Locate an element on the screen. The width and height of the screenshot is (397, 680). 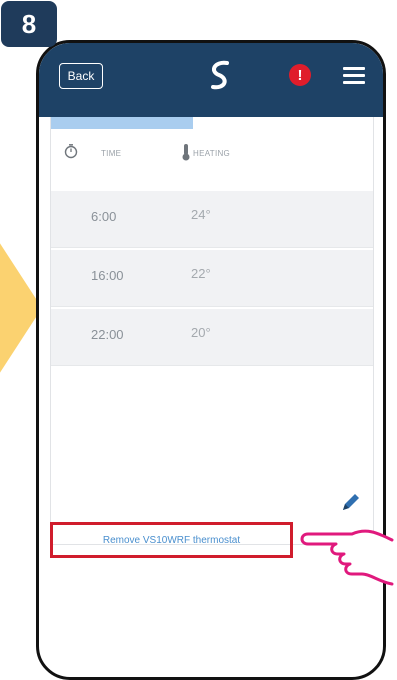
heating-column-header: HEATING is located at coordinates (212, 153).